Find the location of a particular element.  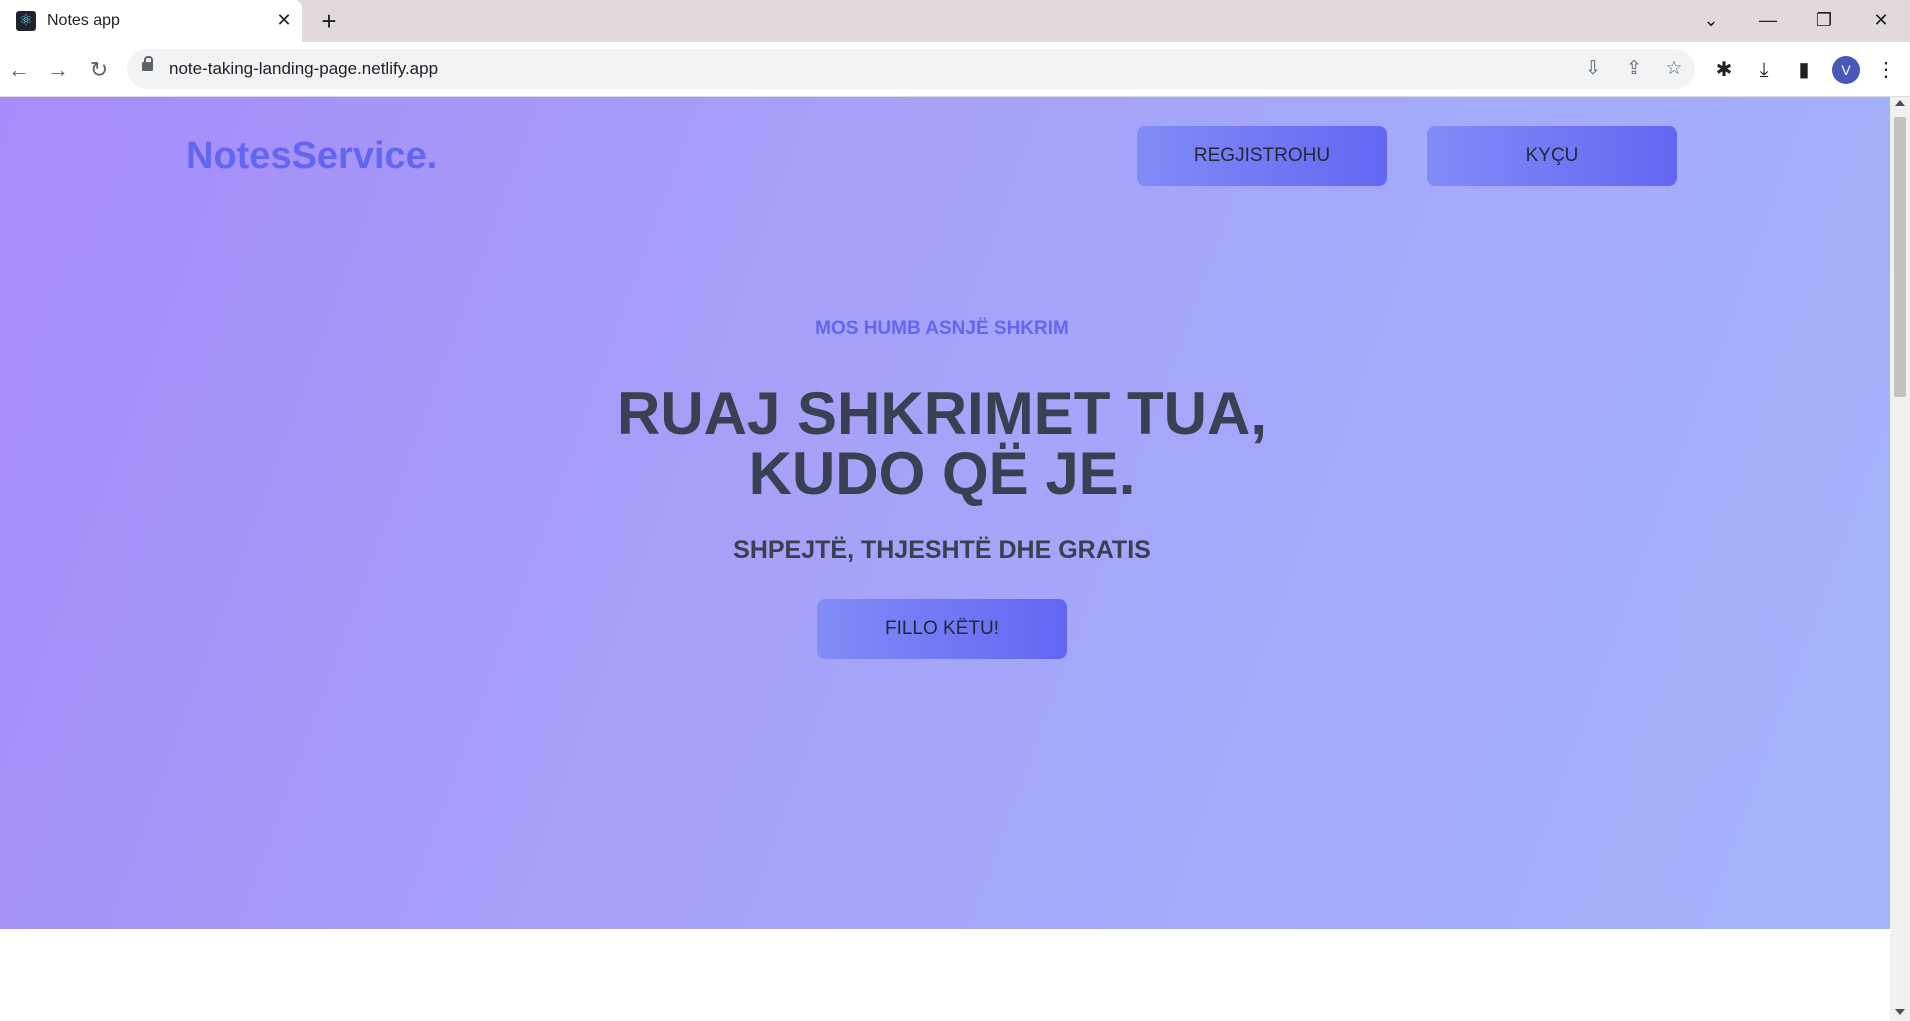

lock-icon is located at coordinates (147, 63).